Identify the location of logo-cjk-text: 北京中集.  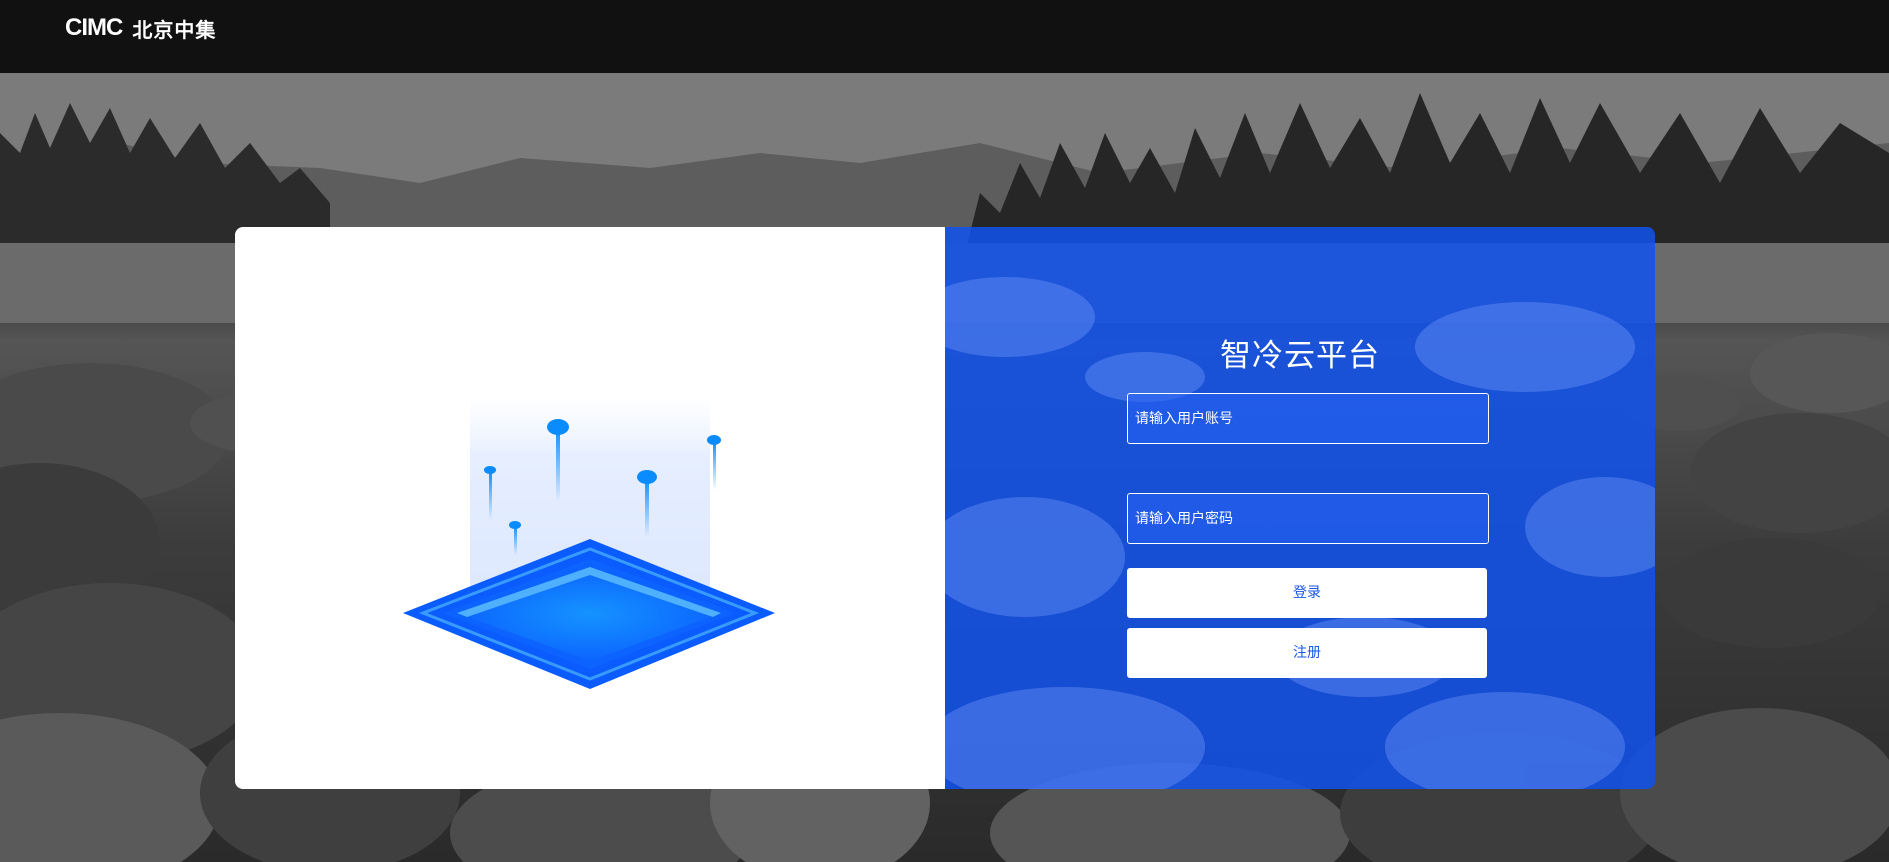
(174, 29).